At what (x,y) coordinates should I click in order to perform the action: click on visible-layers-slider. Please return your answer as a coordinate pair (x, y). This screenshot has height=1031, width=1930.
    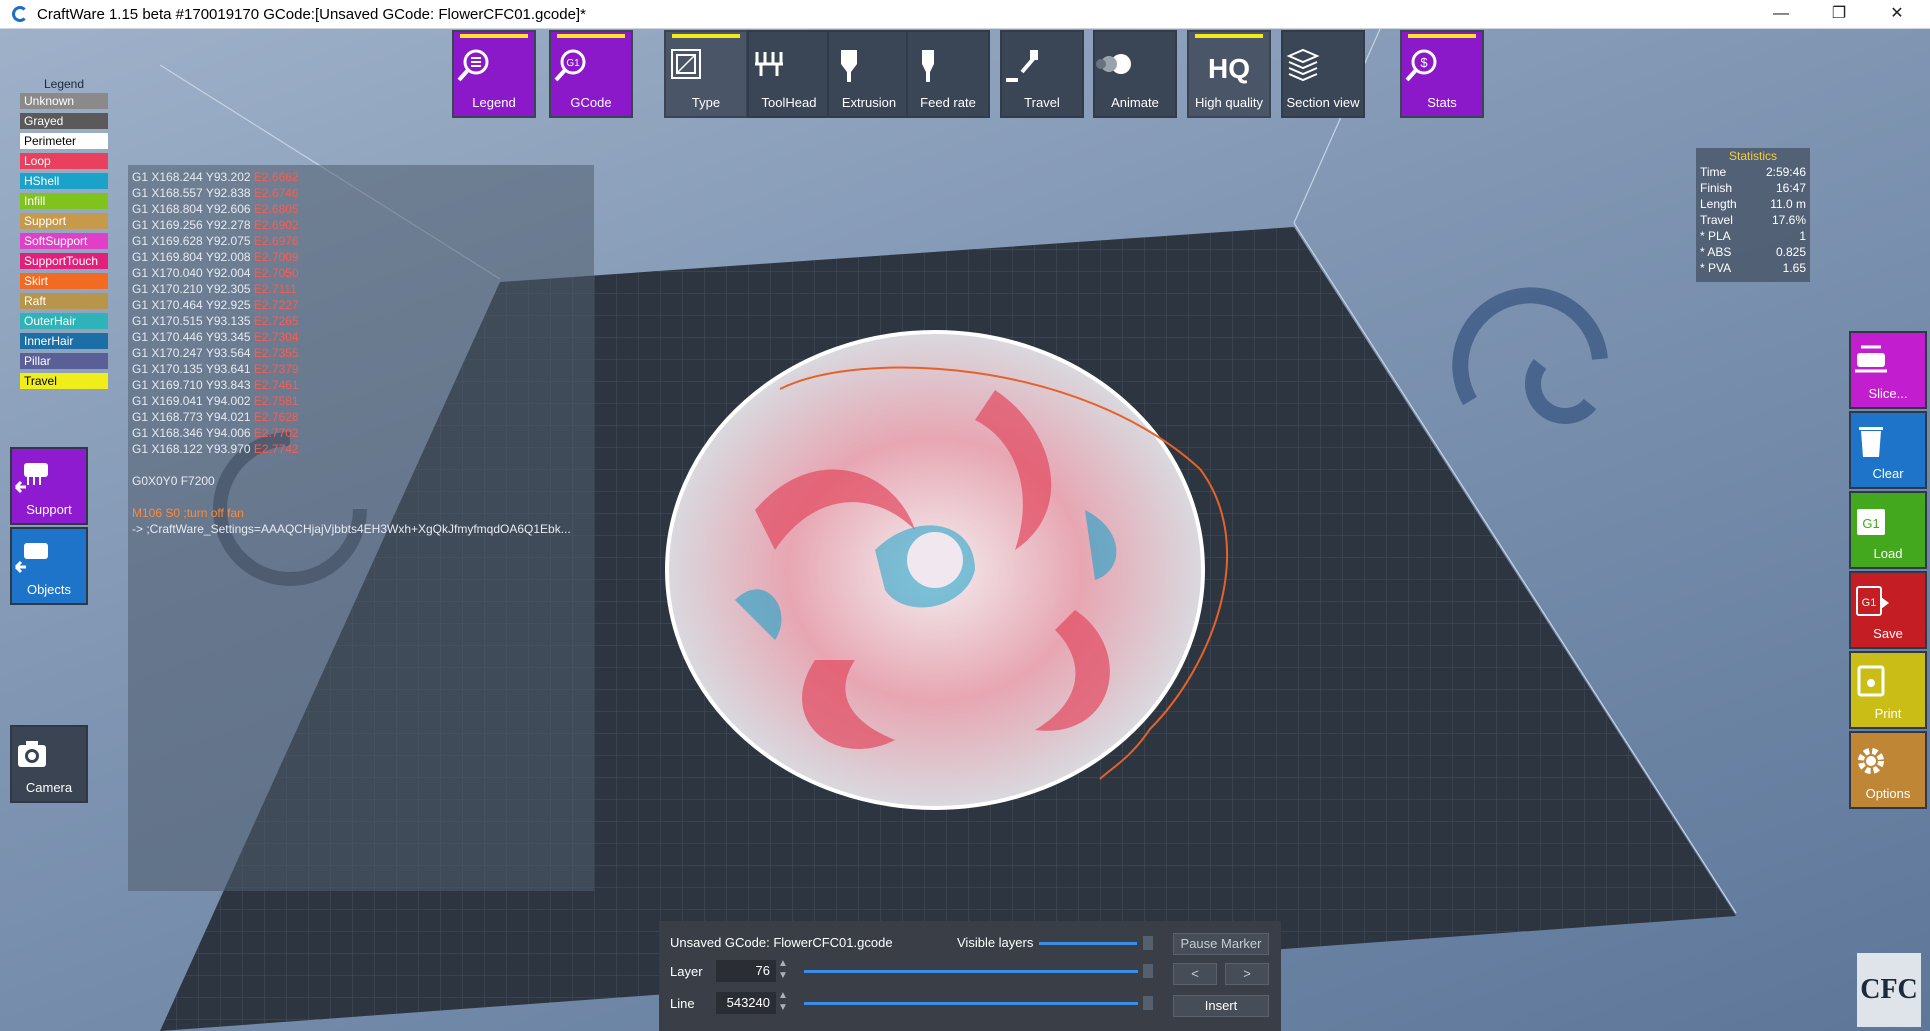
    Looking at the image, I should click on (1088, 943).